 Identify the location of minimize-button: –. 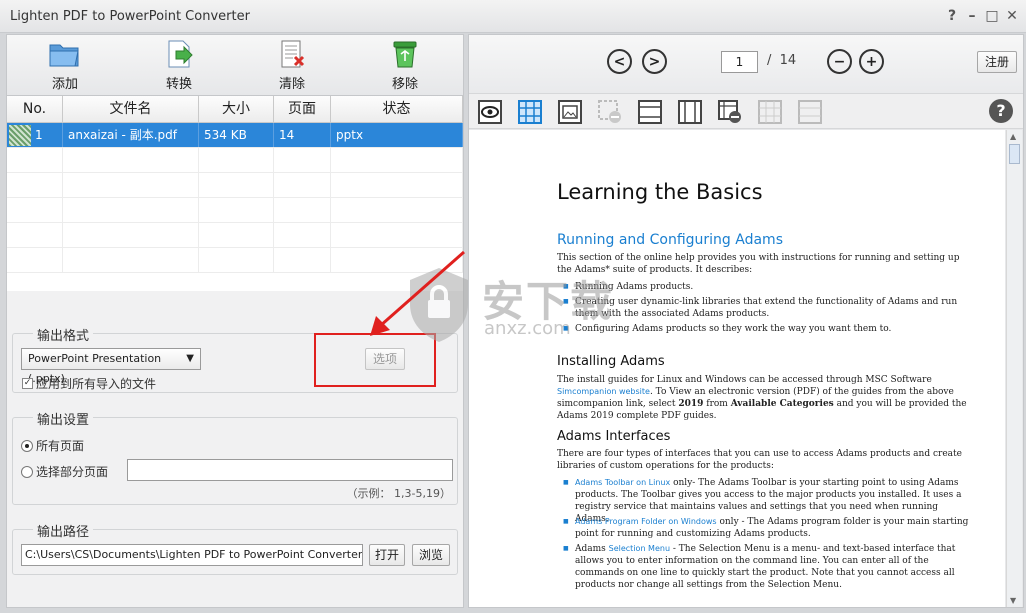
(972, 16).